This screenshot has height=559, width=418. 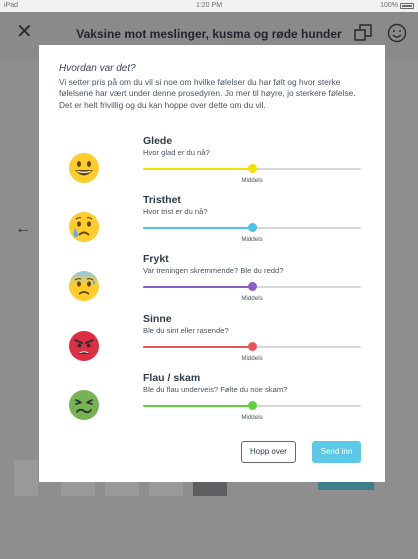 What do you see at coordinates (84, 405) in the screenshot?
I see `nauseated-face-icon` at bounding box center [84, 405].